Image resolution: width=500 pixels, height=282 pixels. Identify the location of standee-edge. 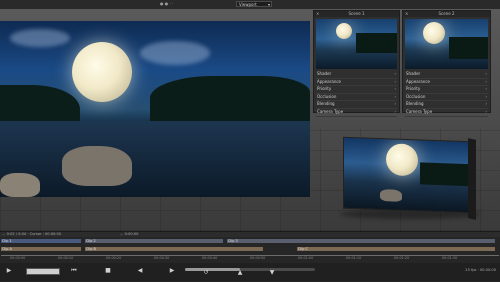
(472, 179).